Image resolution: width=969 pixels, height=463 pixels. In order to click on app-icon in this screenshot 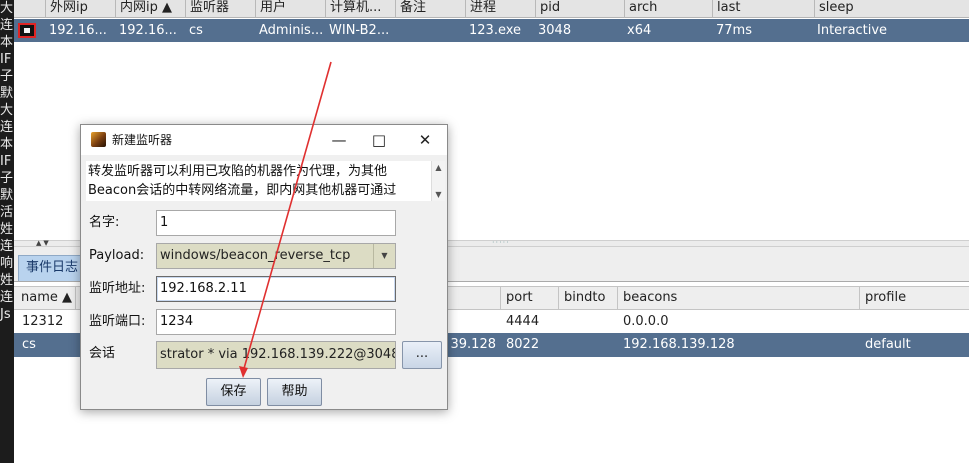, I will do `click(98, 139)`.